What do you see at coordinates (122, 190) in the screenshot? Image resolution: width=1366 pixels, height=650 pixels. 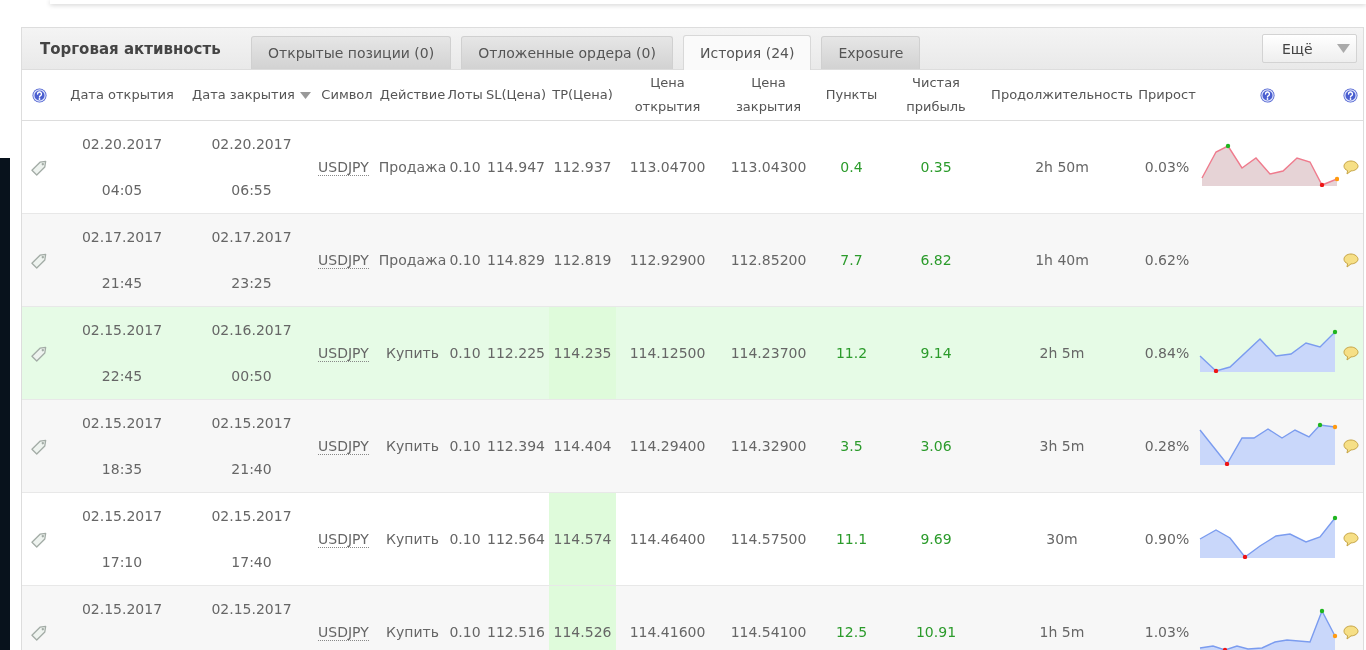 I see `open-time: 04:05` at bounding box center [122, 190].